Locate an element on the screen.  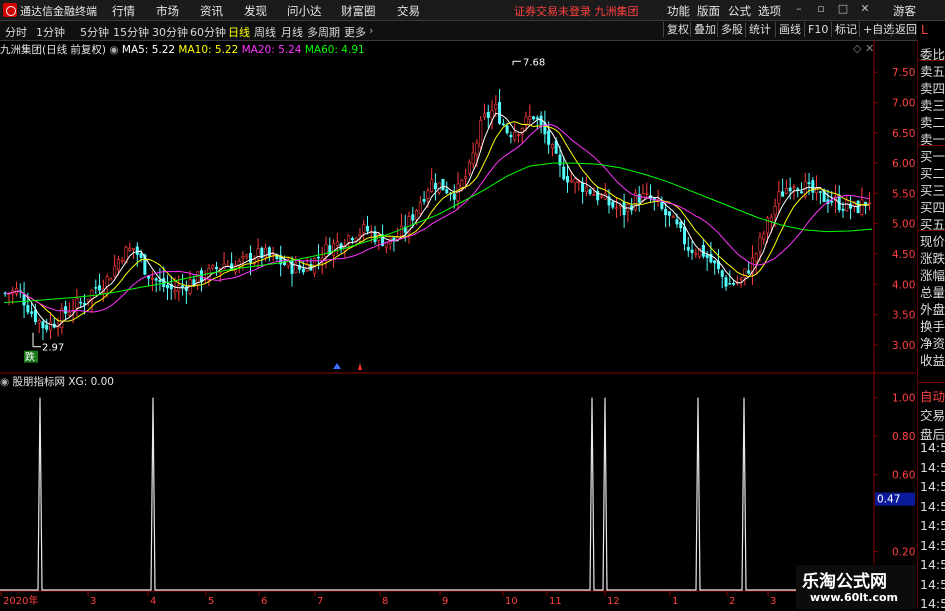
x-tick-label: 5 is located at coordinates (211, 601).